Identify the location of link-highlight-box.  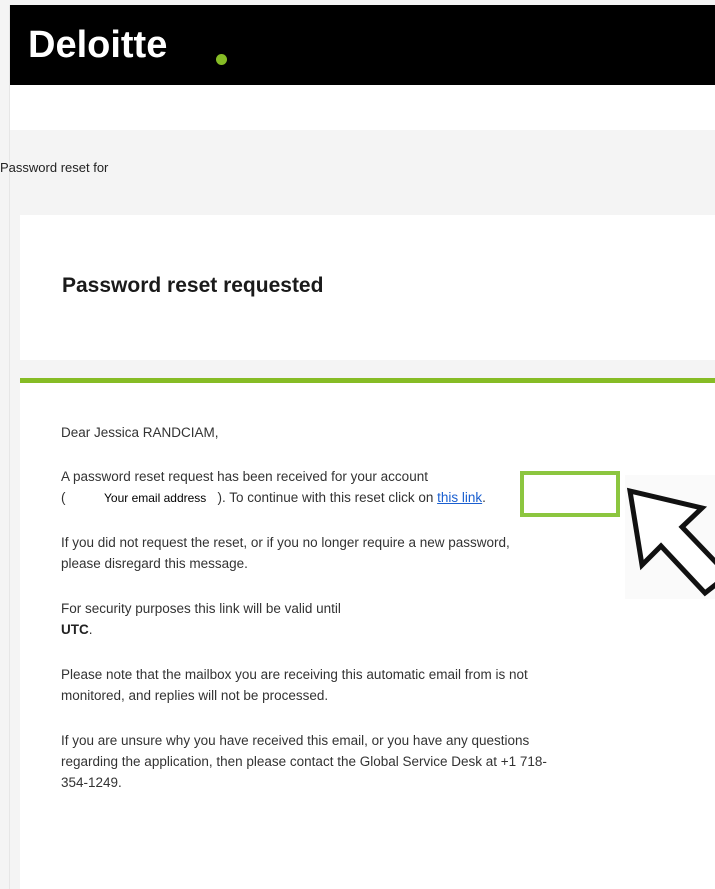
(570, 494).